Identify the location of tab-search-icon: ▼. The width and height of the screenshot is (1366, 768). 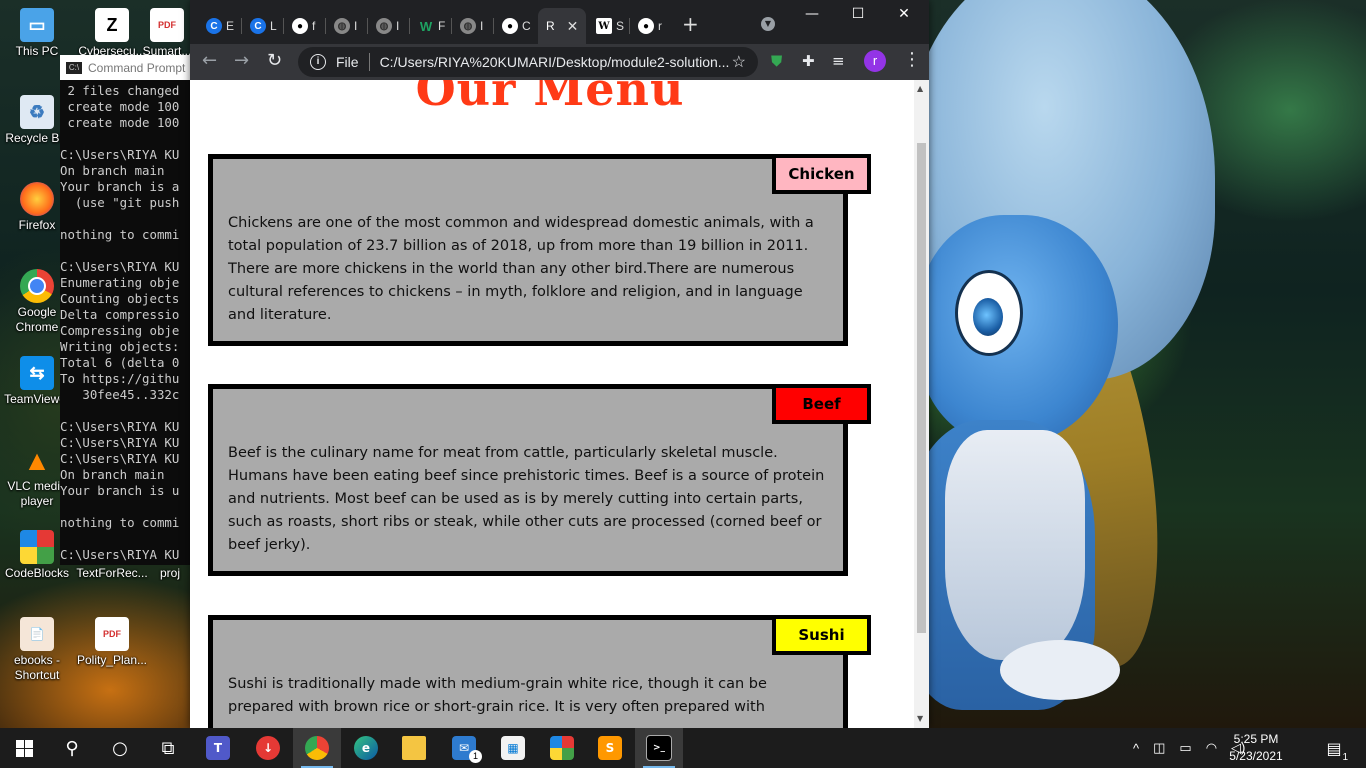
(768, 24).